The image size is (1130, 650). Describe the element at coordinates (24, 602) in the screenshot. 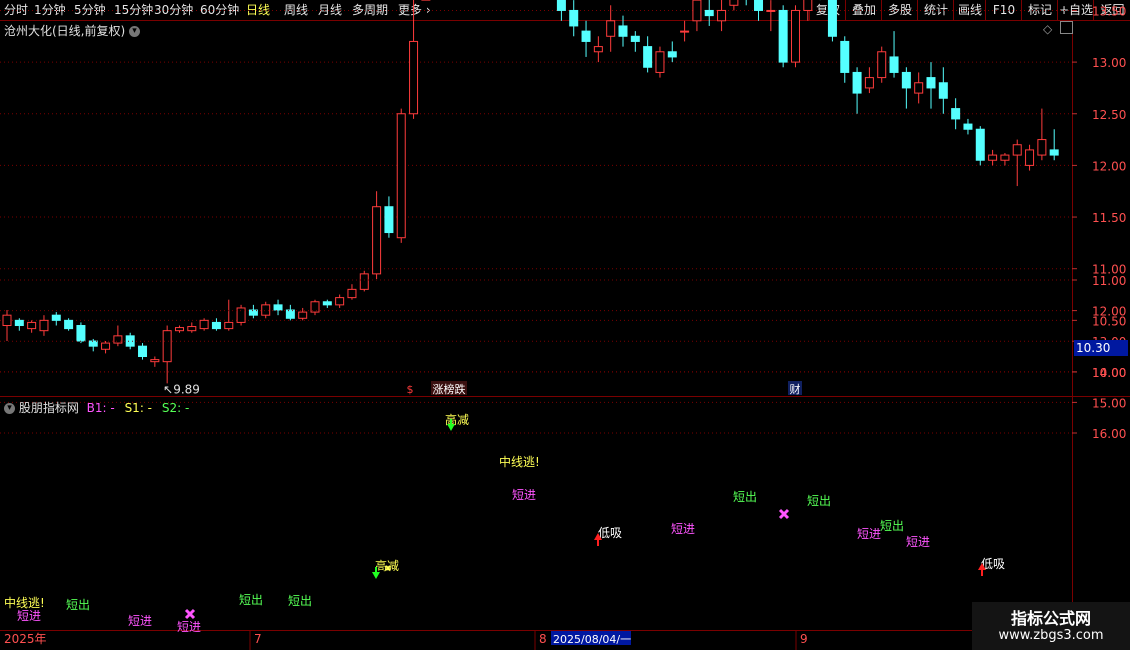

I see `signal-label-0: 中线逃!` at that location.